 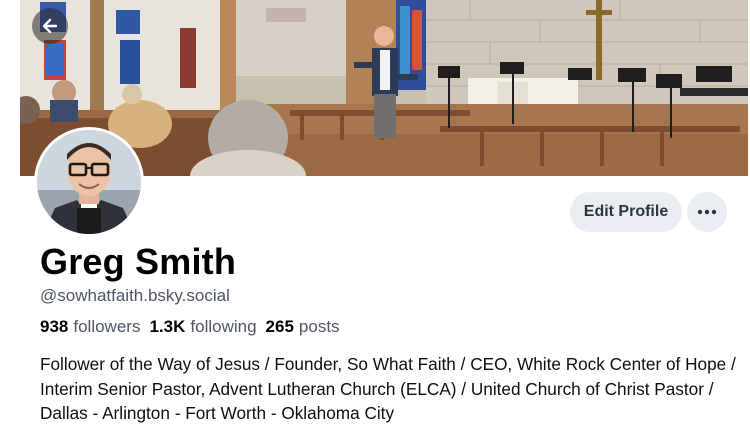 I want to click on ellipsis-icon, so click(x=707, y=212).